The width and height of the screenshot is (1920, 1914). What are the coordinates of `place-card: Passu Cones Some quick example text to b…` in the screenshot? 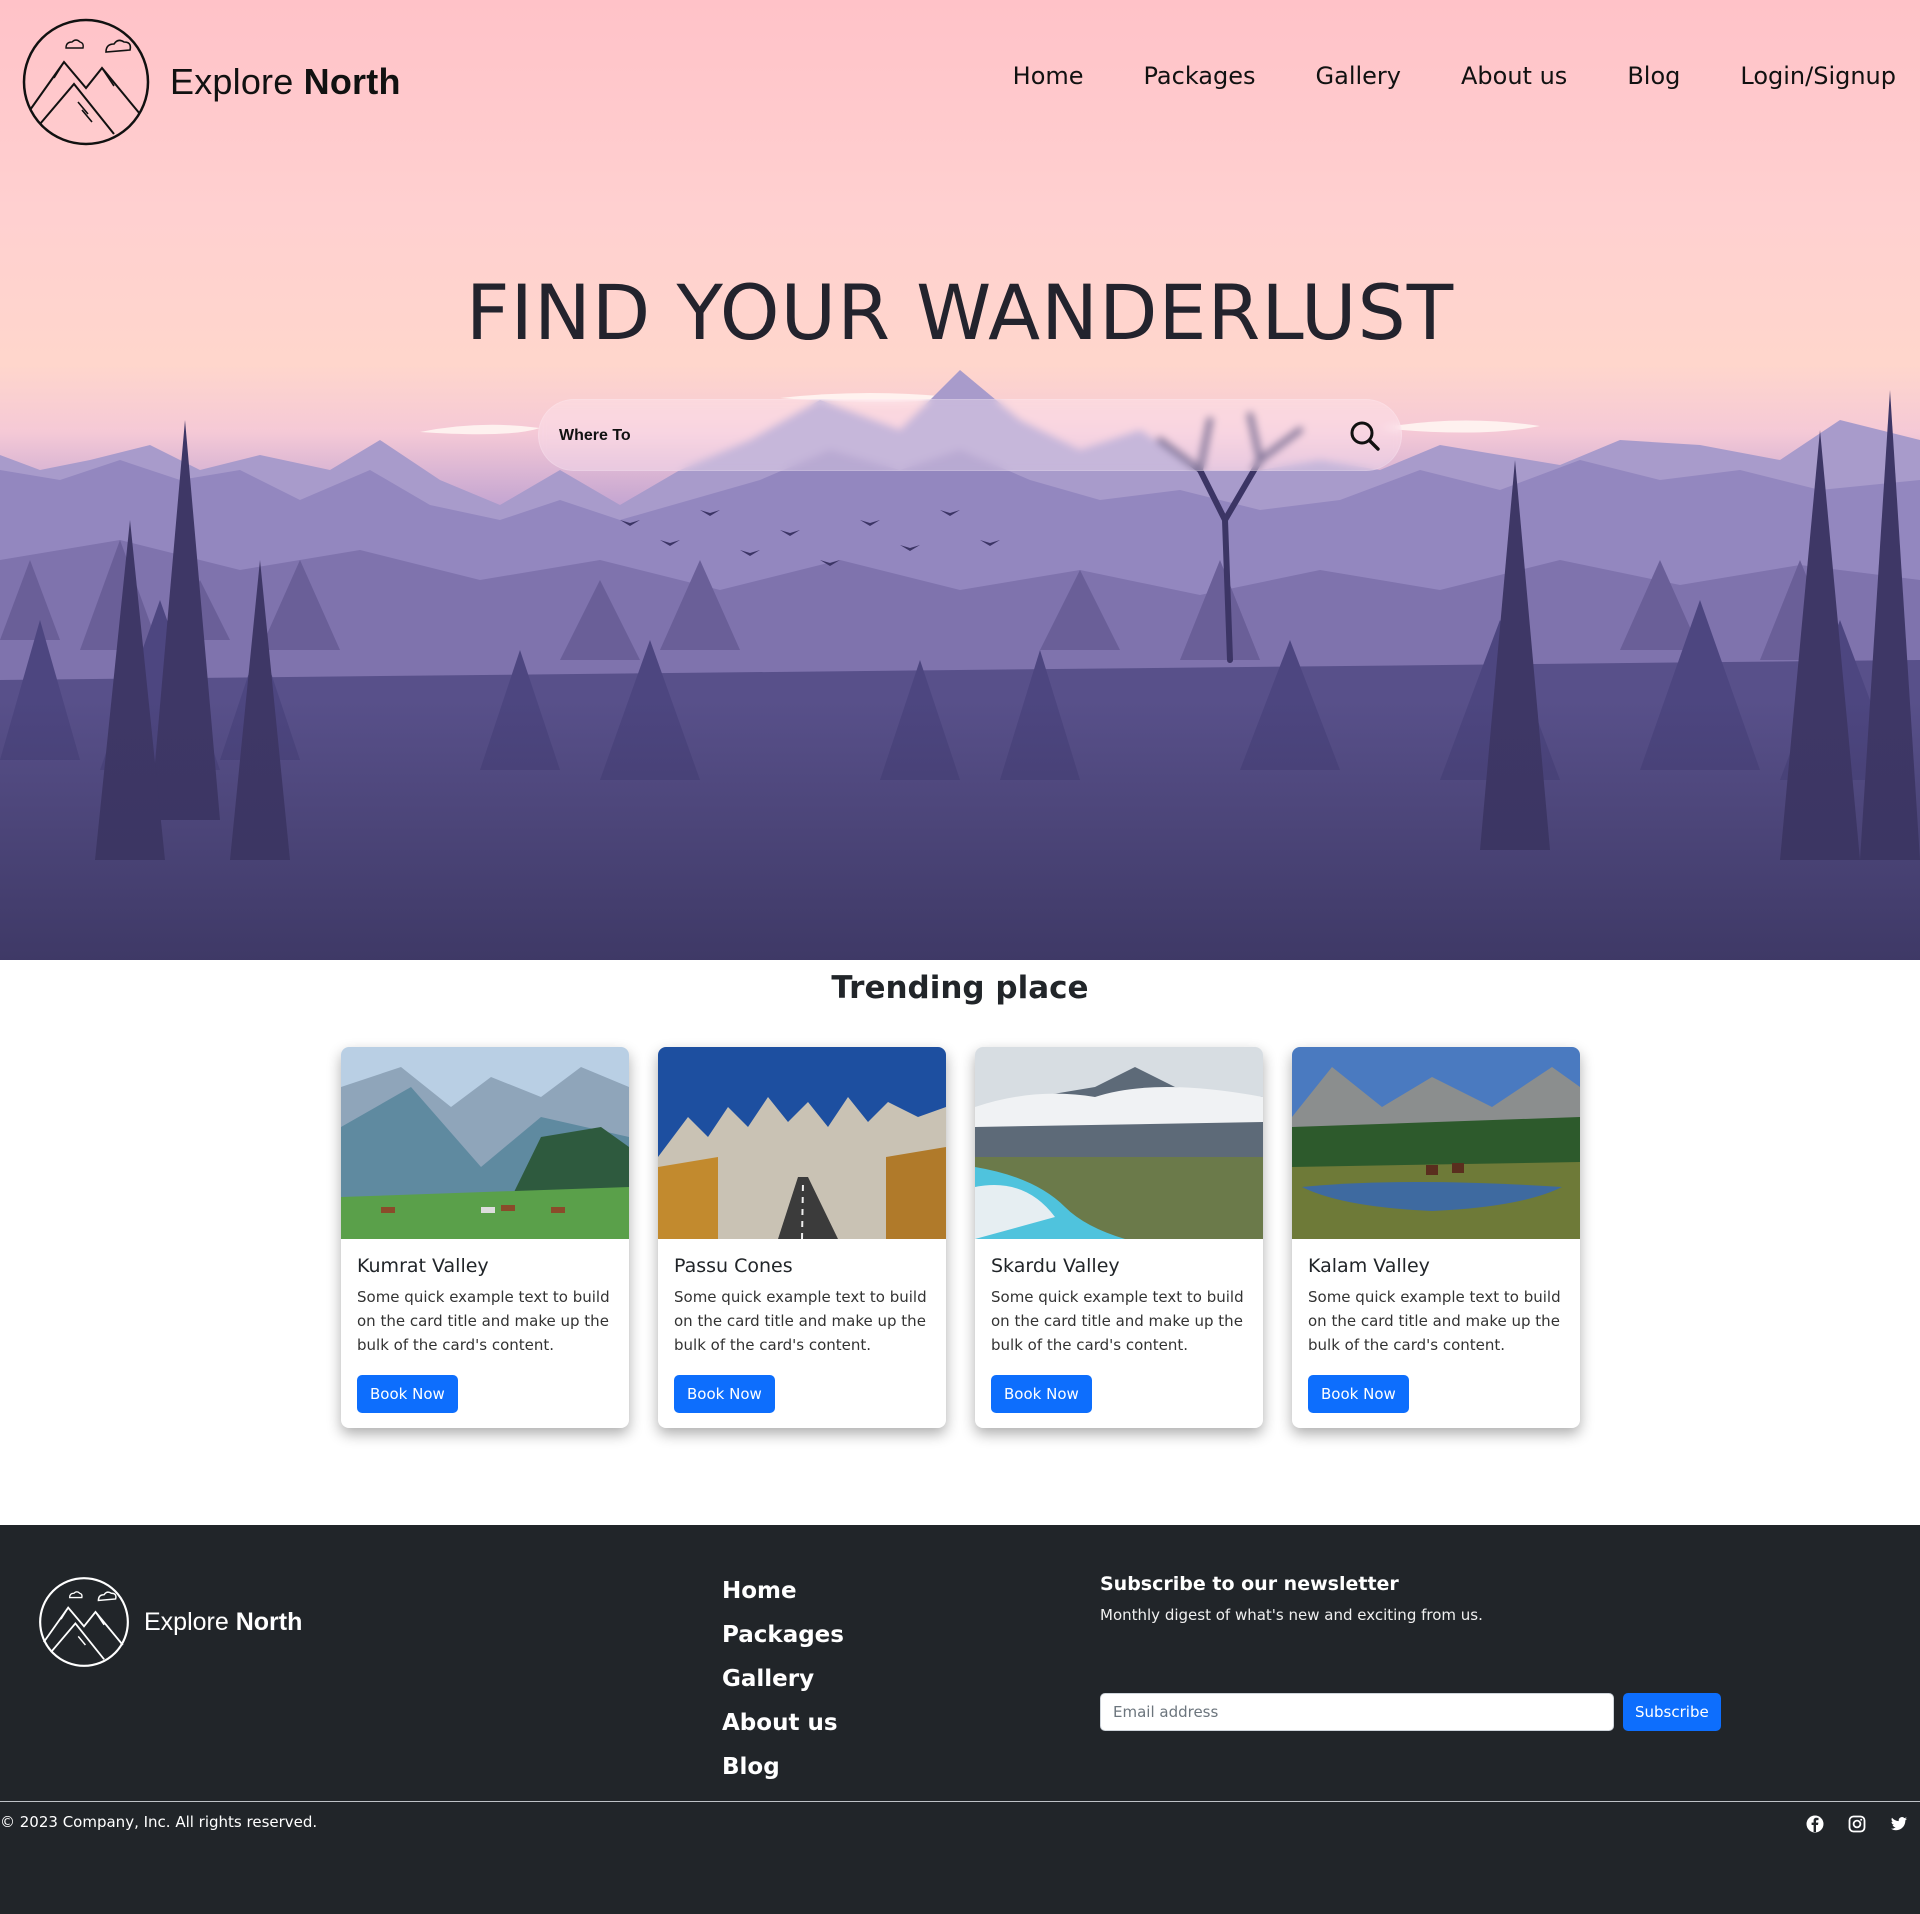 It's located at (802, 1237).